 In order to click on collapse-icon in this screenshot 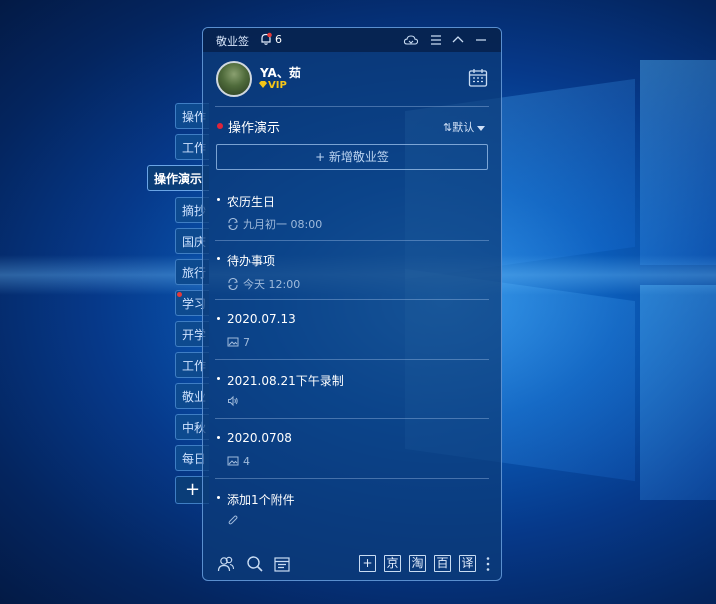, I will do `click(458, 40)`.